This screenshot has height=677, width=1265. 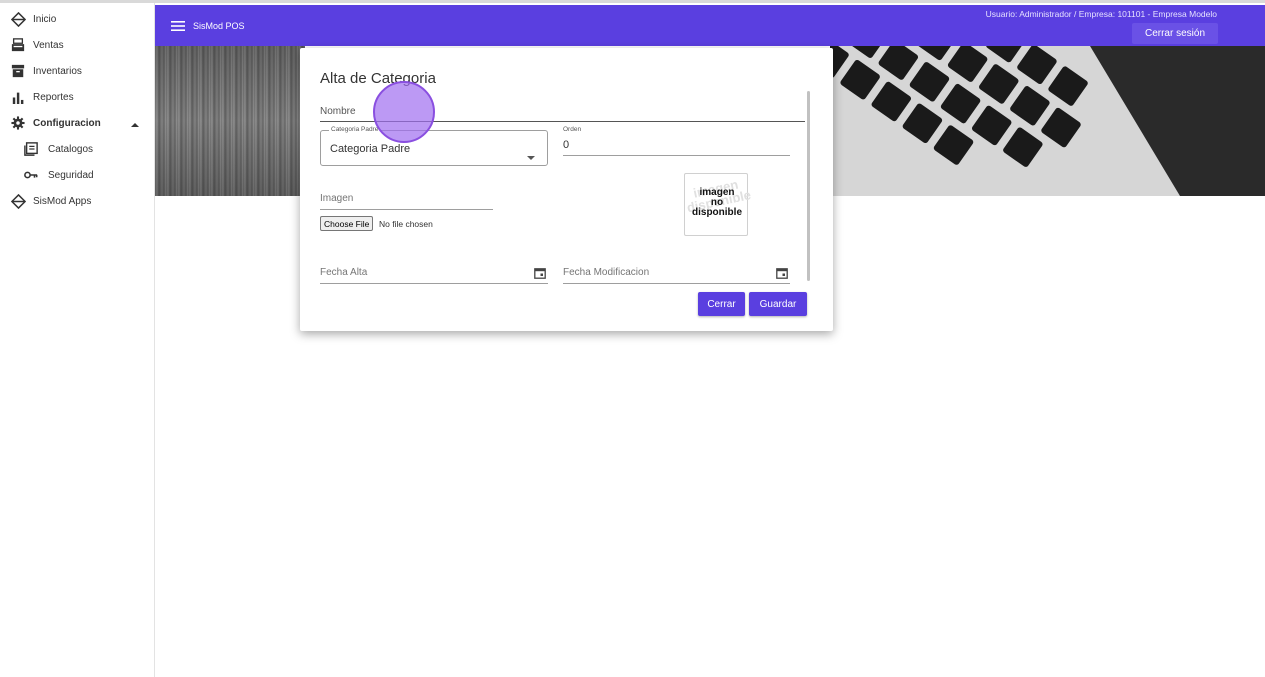 What do you see at coordinates (230, 121) in the screenshot?
I see `wood-shade` at bounding box center [230, 121].